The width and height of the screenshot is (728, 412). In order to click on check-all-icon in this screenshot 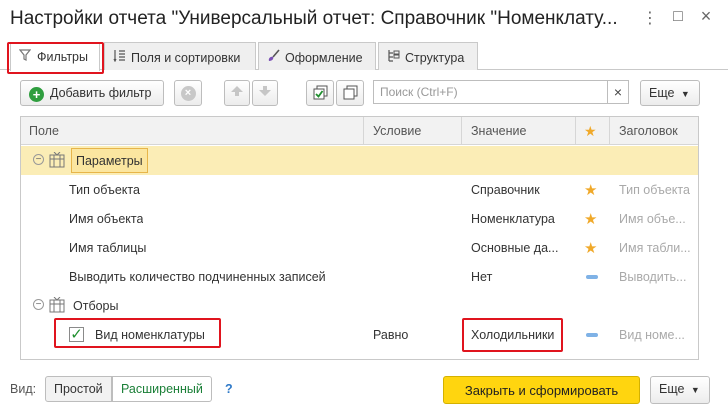, I will do `click(320, 94)`.